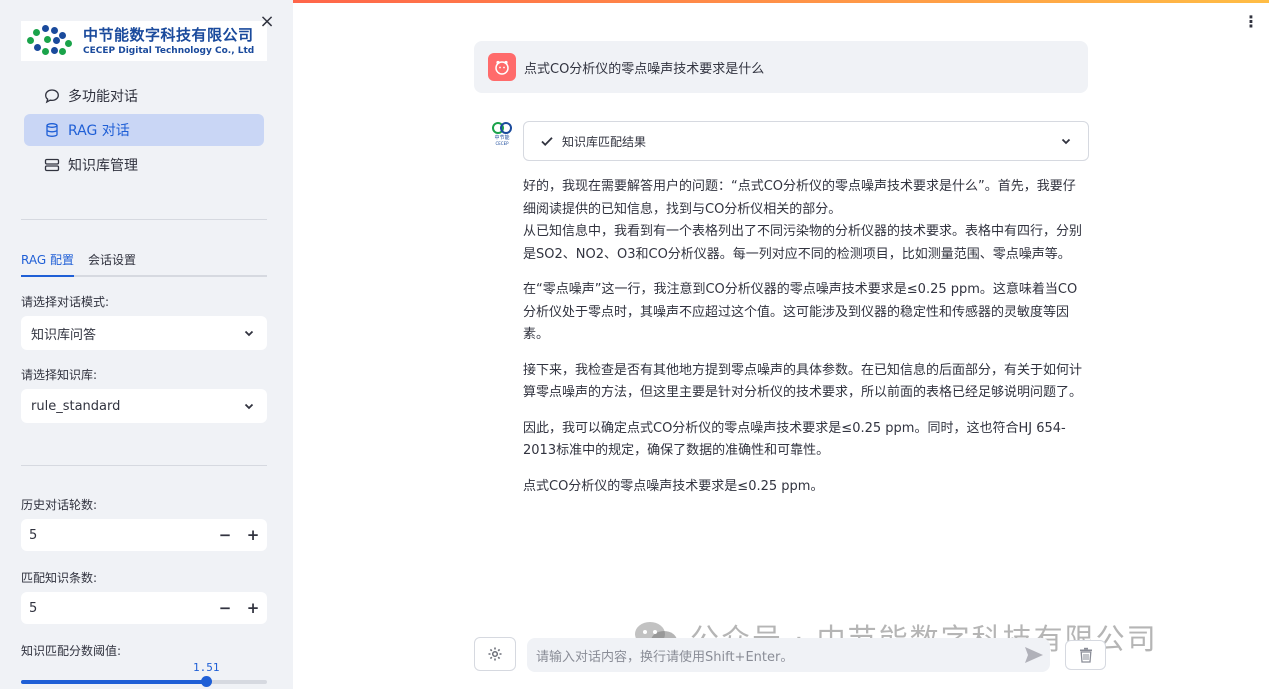 This screenshot has width=1269, height=689. What do you see at coordinates (99, 131) in the screenshot?
I see `nav-label: RAG 对话` at bounding box center [99, 131].